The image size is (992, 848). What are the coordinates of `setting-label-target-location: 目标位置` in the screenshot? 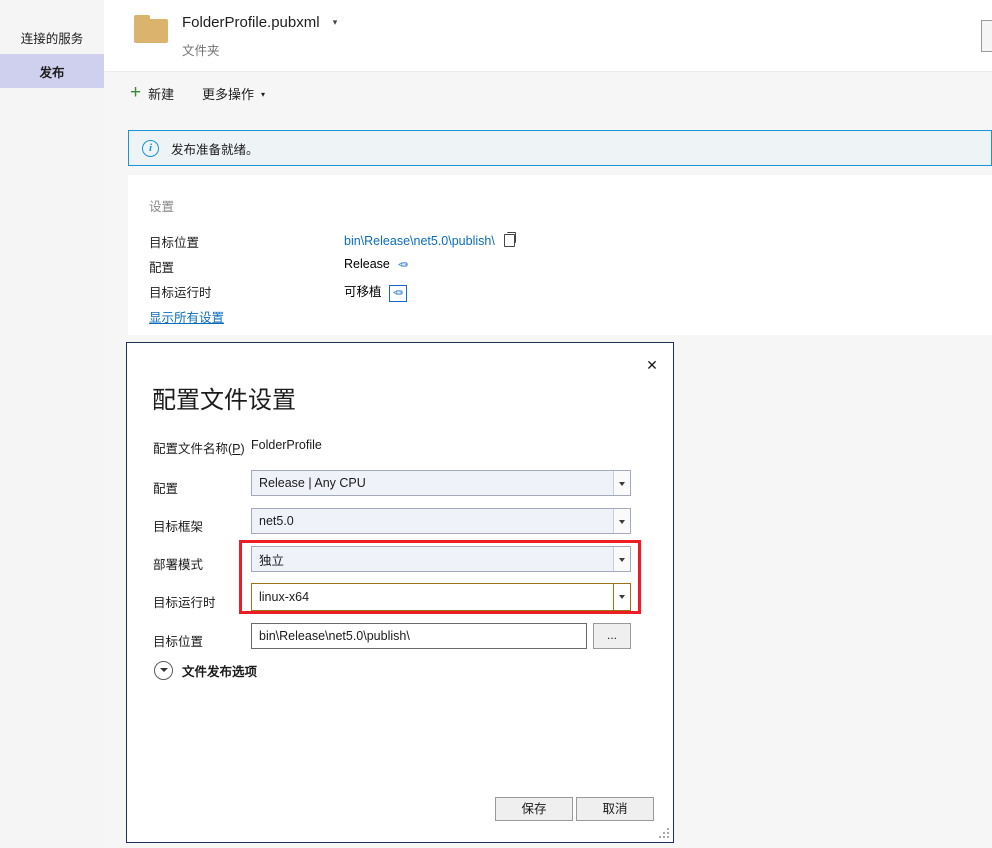 It's located at (174, 243).